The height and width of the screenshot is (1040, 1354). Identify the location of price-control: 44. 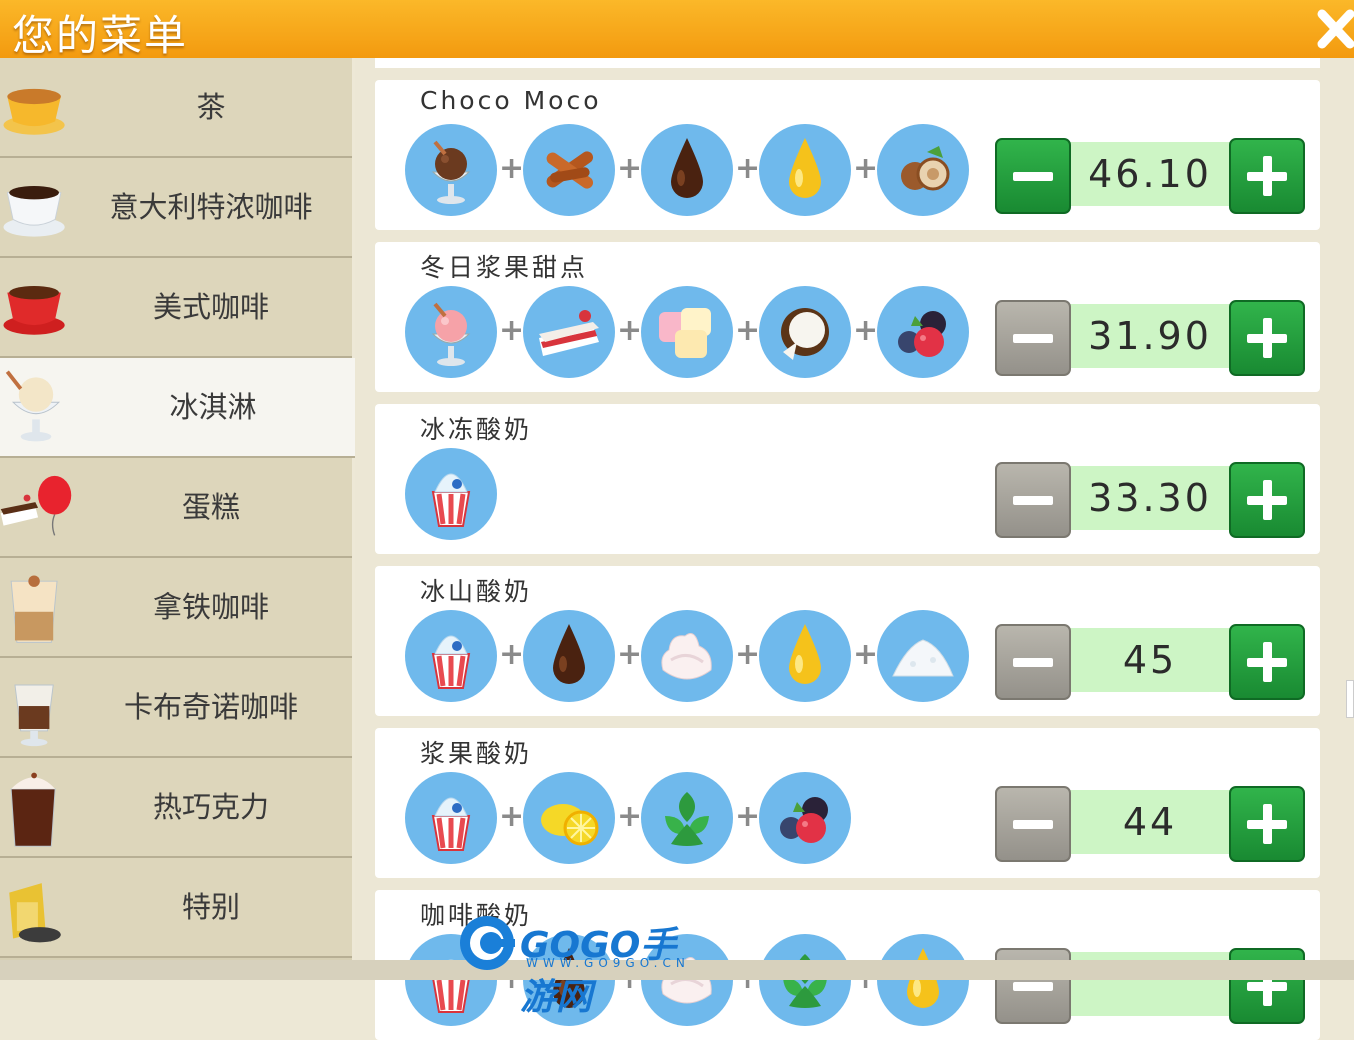
(1150, 824).